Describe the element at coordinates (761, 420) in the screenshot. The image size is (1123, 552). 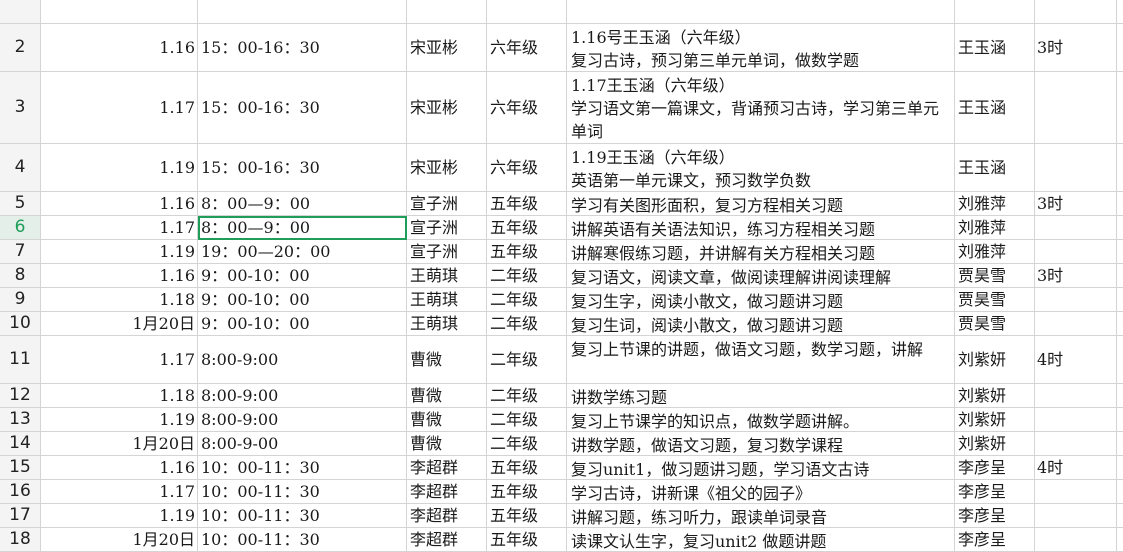
I see `cell-content: 复习上节课学的知识点，做数学题讲解。` at that location.